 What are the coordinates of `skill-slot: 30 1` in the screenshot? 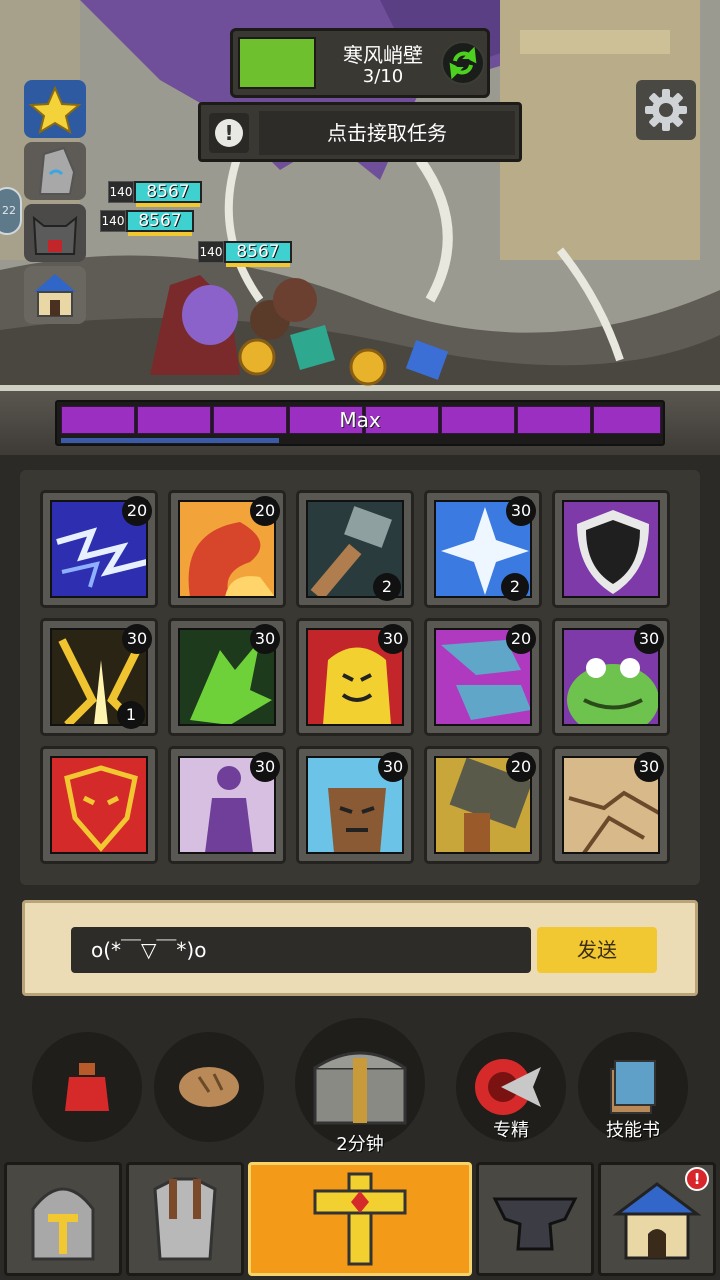 It's located at (99, 677).